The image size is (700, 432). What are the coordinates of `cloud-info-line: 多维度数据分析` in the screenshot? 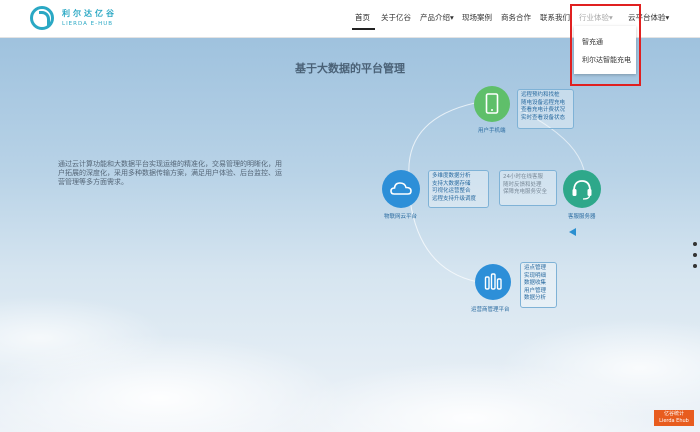 It's located at (451, 176).